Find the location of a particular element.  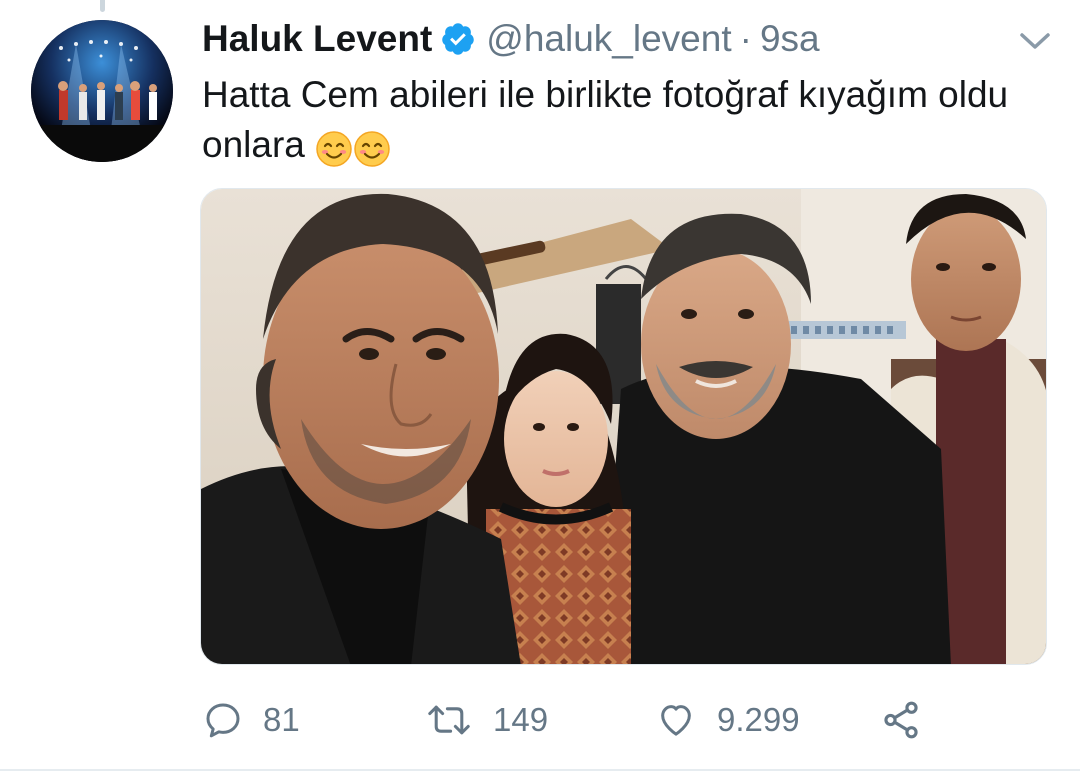

heart-icon is located at coordinates (676, 720).